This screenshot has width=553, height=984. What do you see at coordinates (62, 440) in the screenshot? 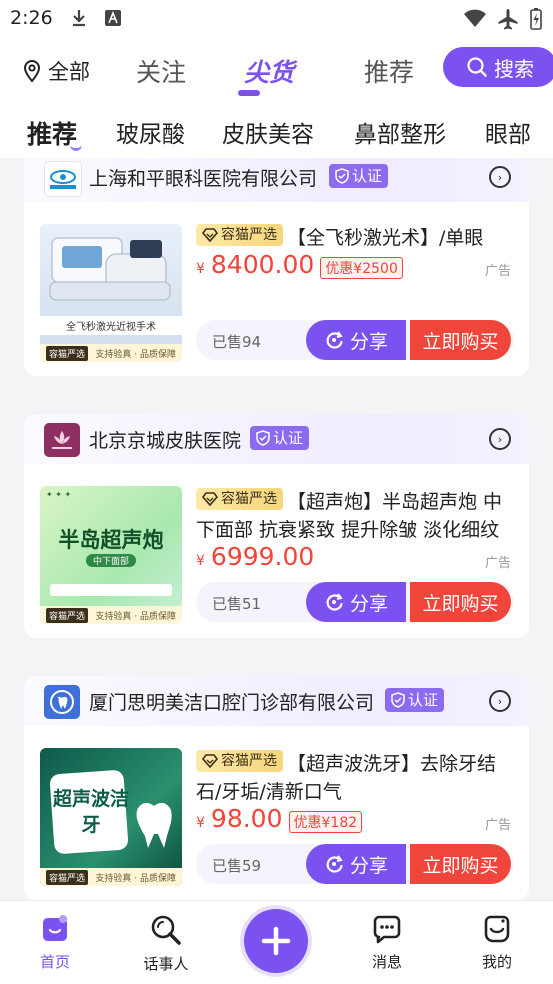
I see `lotus-logo-icon` at bounding box center [62, 440].